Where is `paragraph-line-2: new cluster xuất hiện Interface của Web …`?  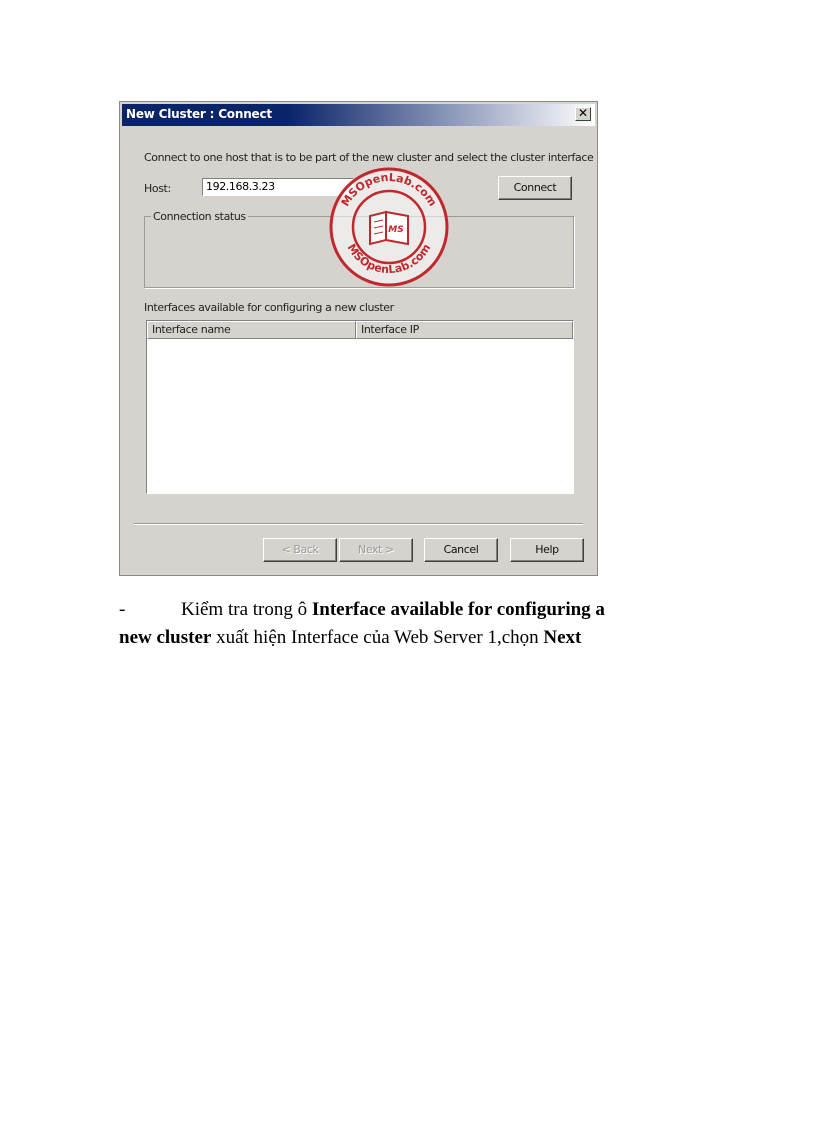 paragraph-line-2: new cluster xuất hiện Interface của Web … is located at coordinates (350, 638).